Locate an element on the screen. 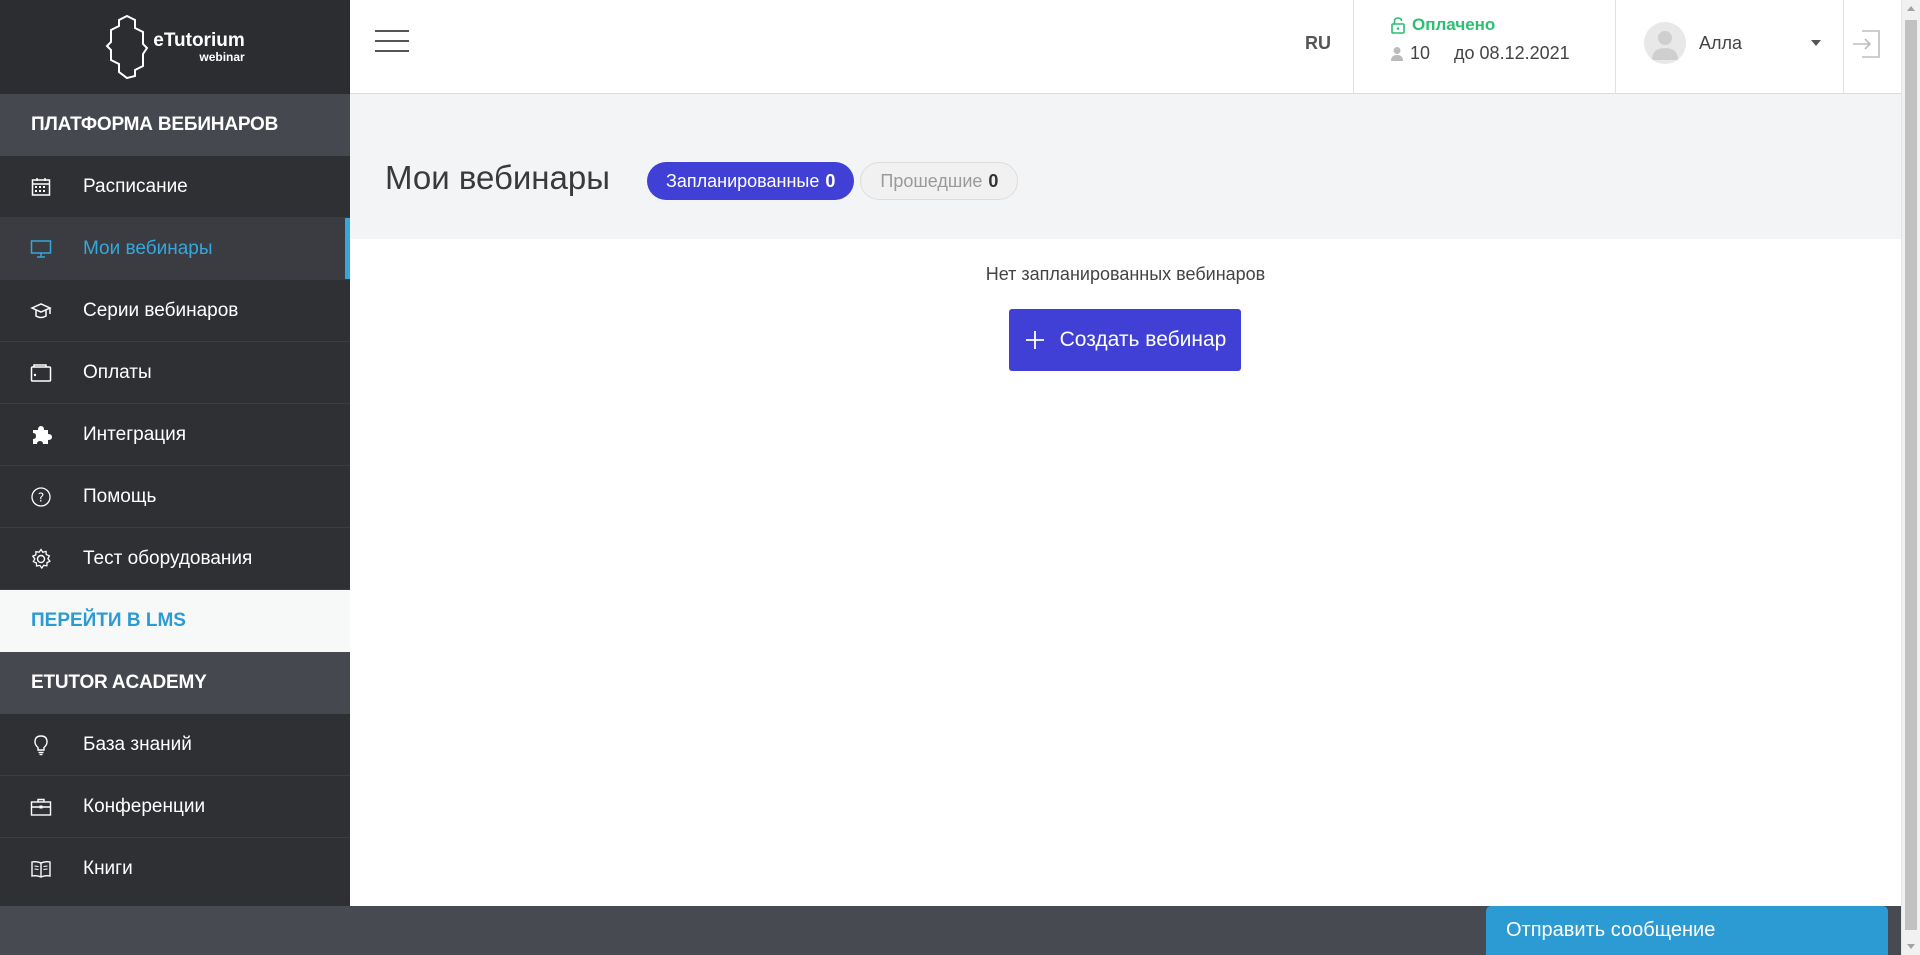 Image resolution: width=1920 pixels, height=955 pixels. sidebar-item-label: Расписание is located at coordinates (135, 186).